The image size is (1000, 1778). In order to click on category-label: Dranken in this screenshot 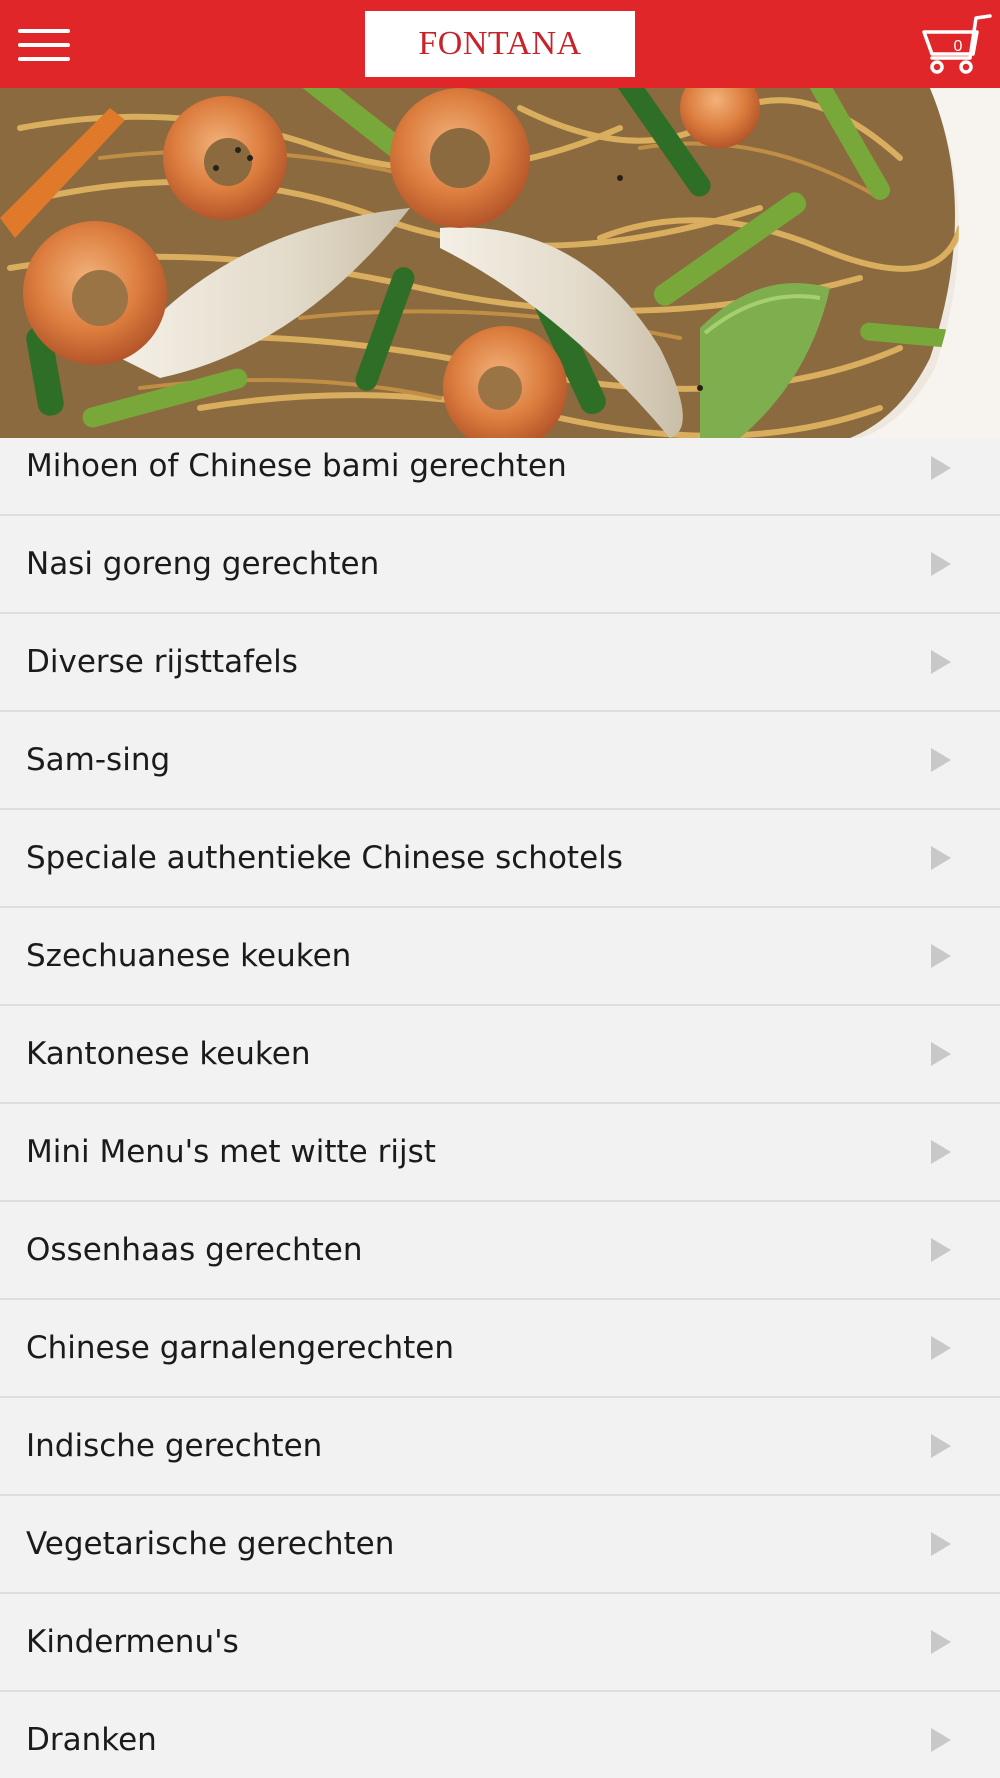, I will do `click(91, 1740)`.